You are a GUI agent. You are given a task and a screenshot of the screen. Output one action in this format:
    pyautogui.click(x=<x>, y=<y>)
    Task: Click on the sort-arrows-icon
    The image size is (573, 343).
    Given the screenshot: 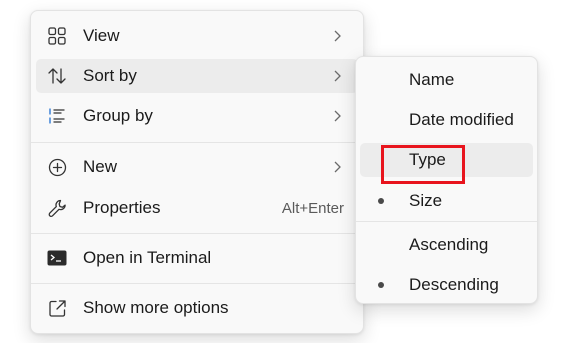 What is the action you would take?
    pyautogui.click(x=57, y=76)
    